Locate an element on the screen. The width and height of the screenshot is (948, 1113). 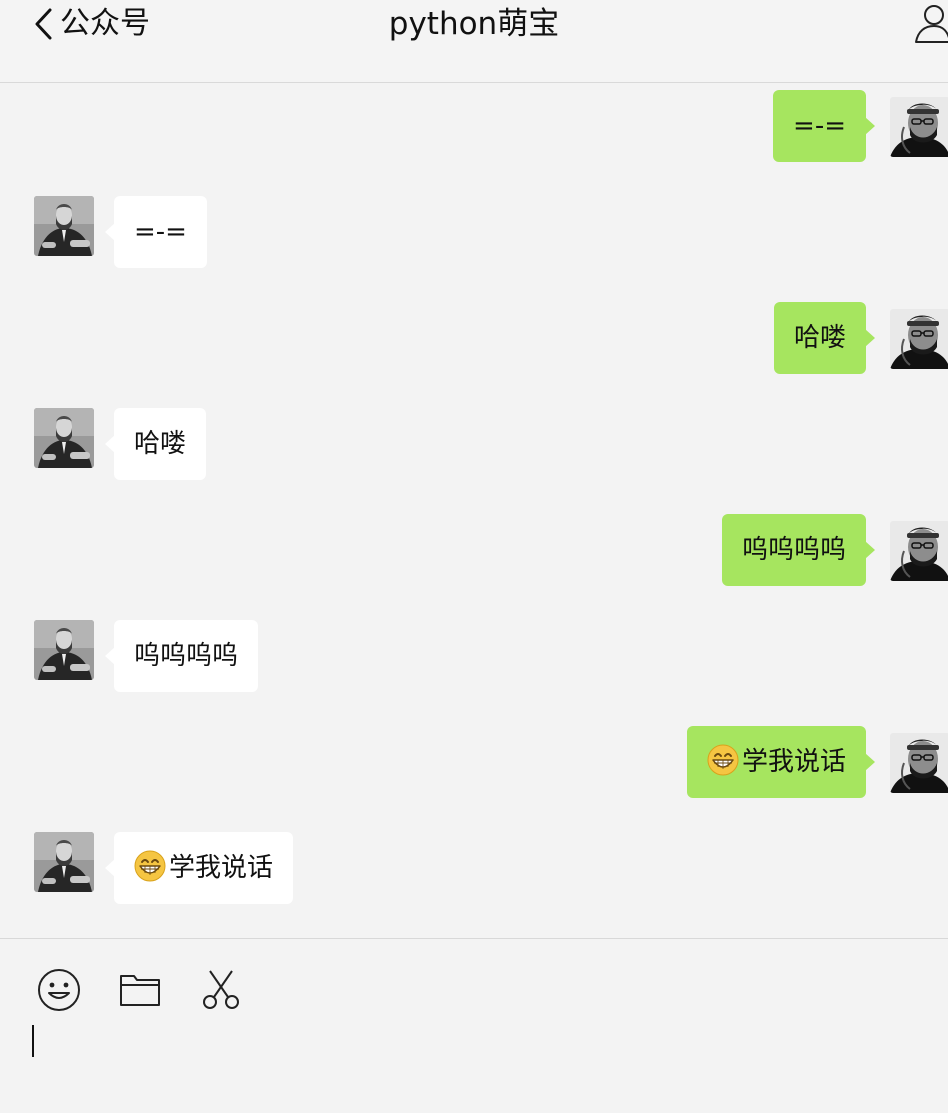
message-bubble-received: =-= is located at coordinates (156, 232).